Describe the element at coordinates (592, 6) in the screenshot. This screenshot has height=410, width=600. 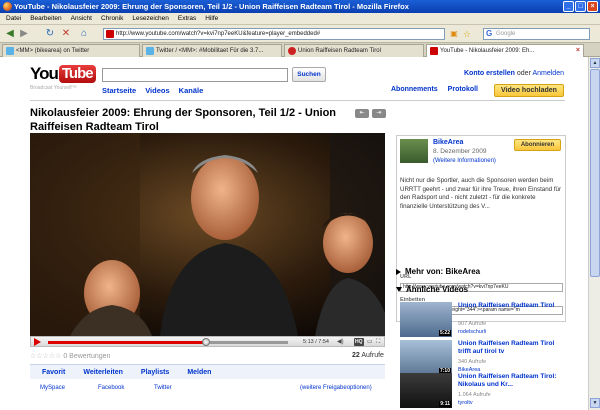
I see `close-window-button: ×` at that location.